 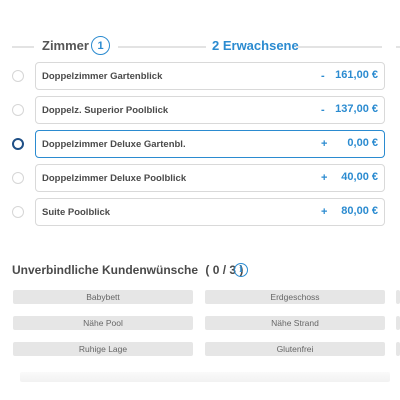 What do you see at coordinates (295, 323) in the screenshot?
I see `wish-option: Nähe Strand` at bounding box center [295, 323].